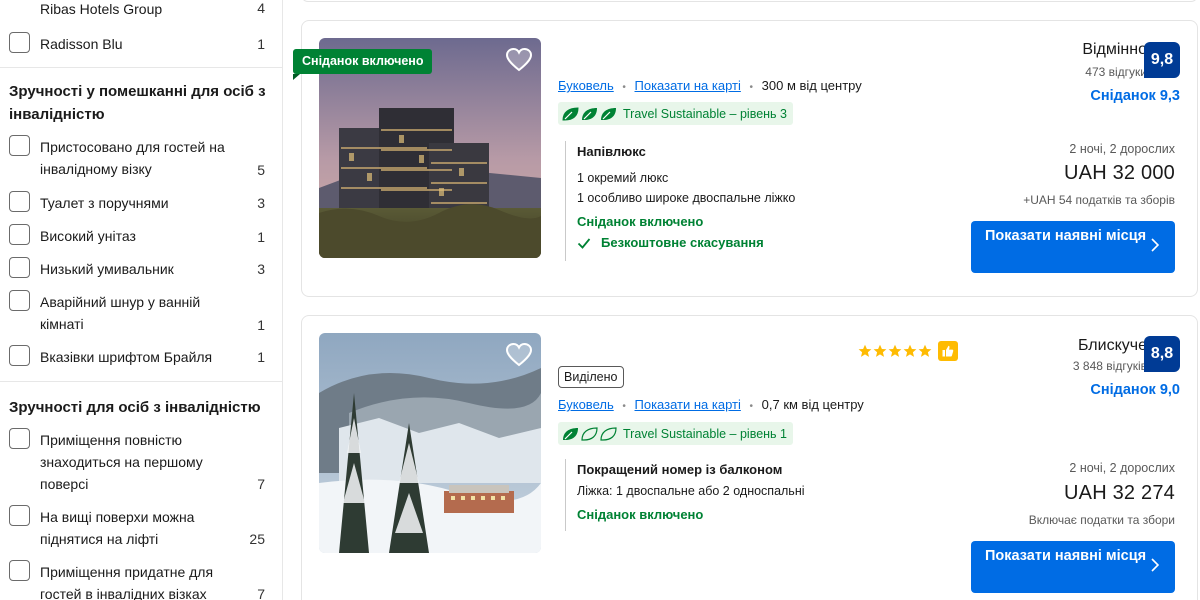  What do you see at coordinates (682, 242) in the screenshot?
I see `free-cancellation-label: Безкоштовне скасування` at bounding box center [682, 242].